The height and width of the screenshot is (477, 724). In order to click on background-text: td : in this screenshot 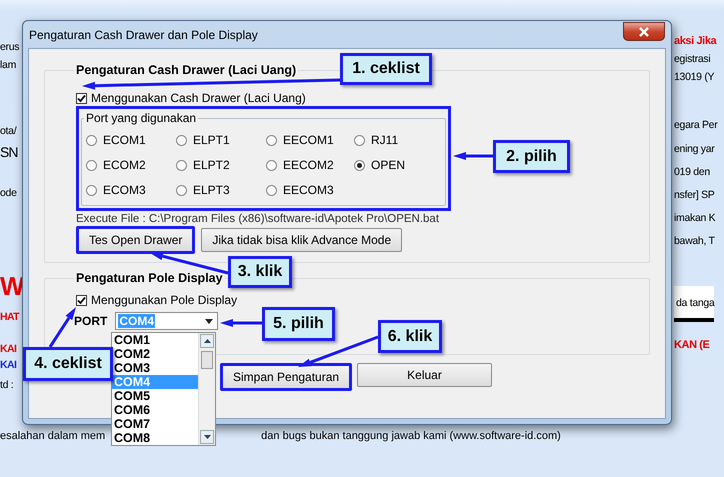, I will do `click(7, 385)`.